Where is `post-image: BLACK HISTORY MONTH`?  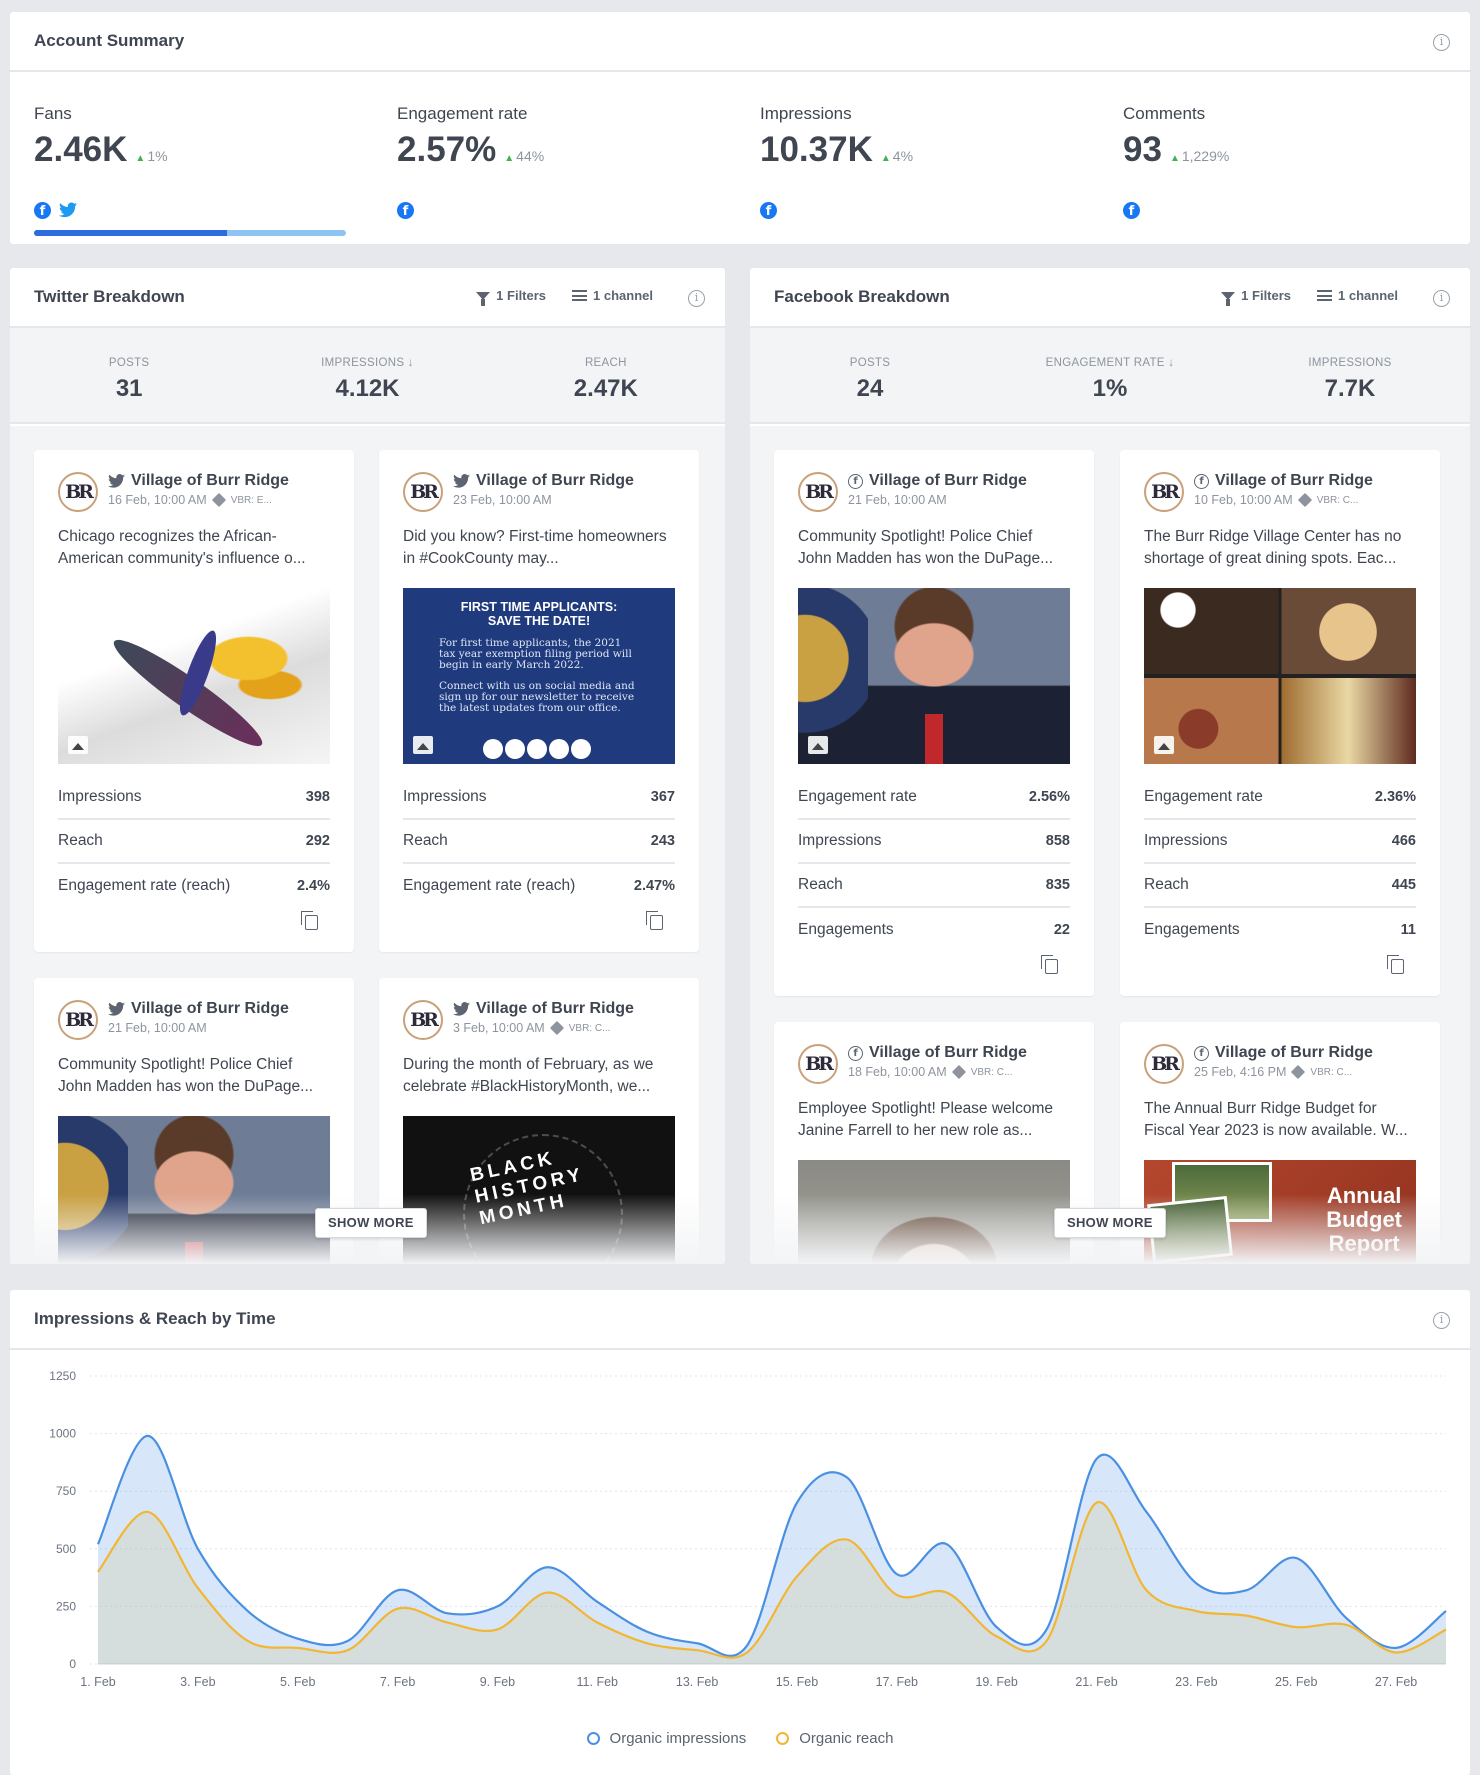
post-image: BLACK HISTORY MONTH is located at coordinates (539, 1190).